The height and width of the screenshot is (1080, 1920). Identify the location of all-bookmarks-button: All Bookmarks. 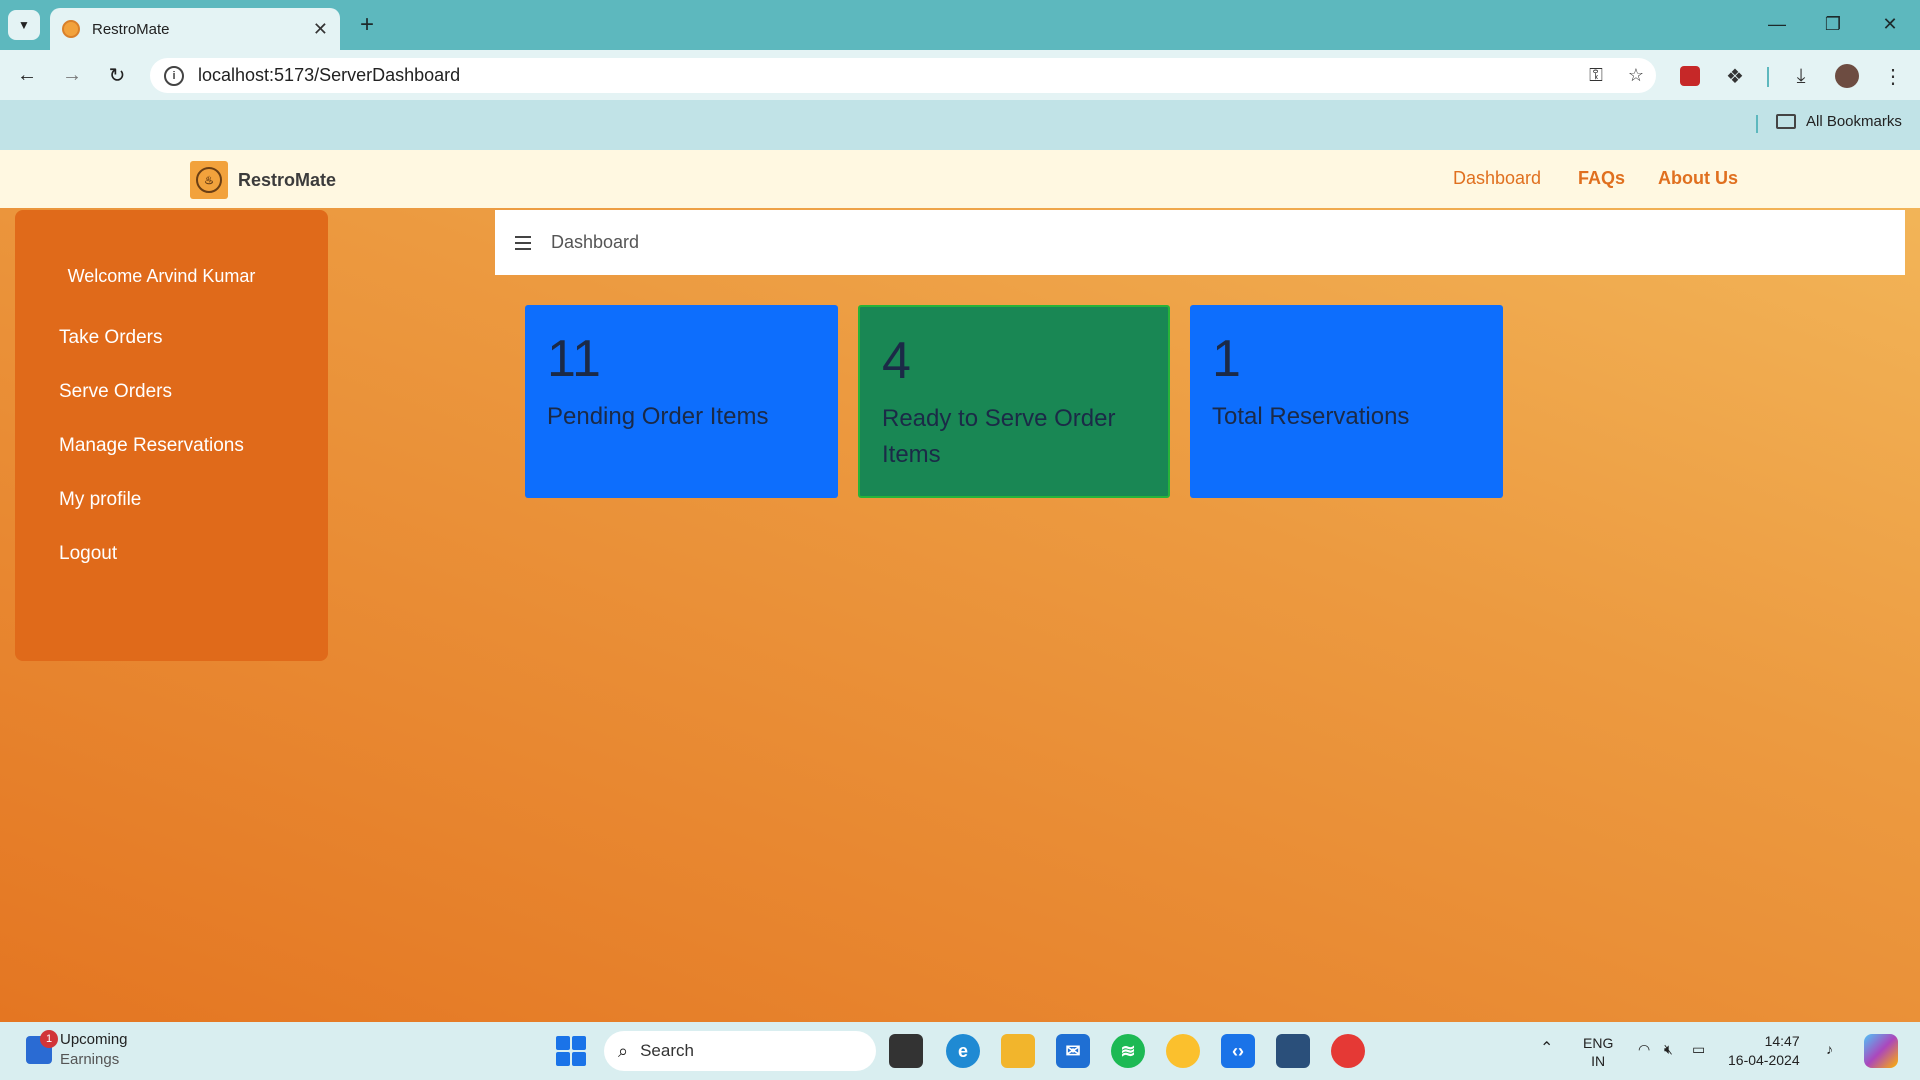
(1839, 121).